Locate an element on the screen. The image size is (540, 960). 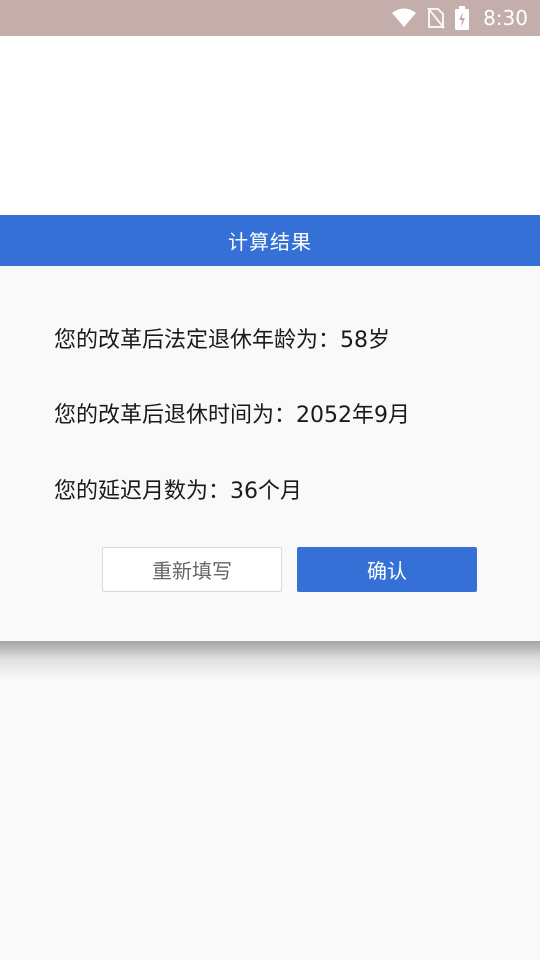
status-icons: 8:30 is located at coordinates (459, 18).